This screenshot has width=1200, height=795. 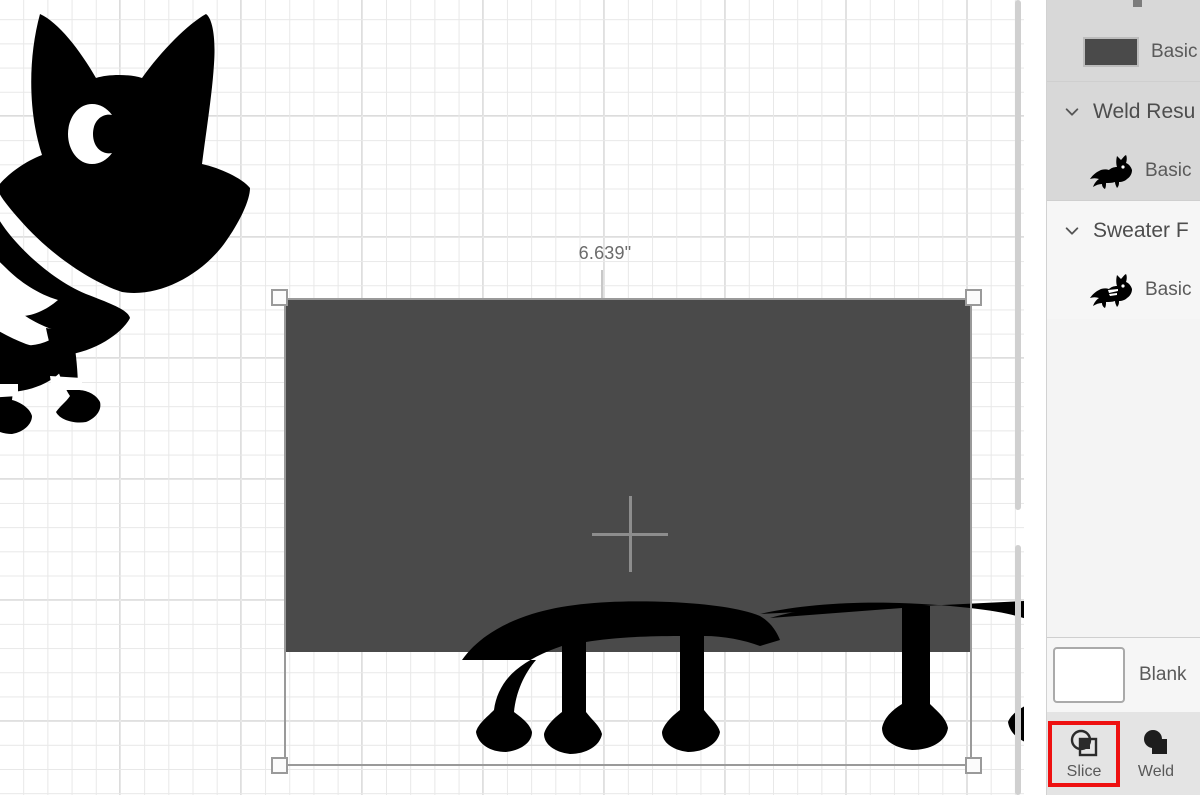 What do you see at coordinates (1084, 743) in the screenshot?
I see `slice-icon` at bounding box center [1084, 743].